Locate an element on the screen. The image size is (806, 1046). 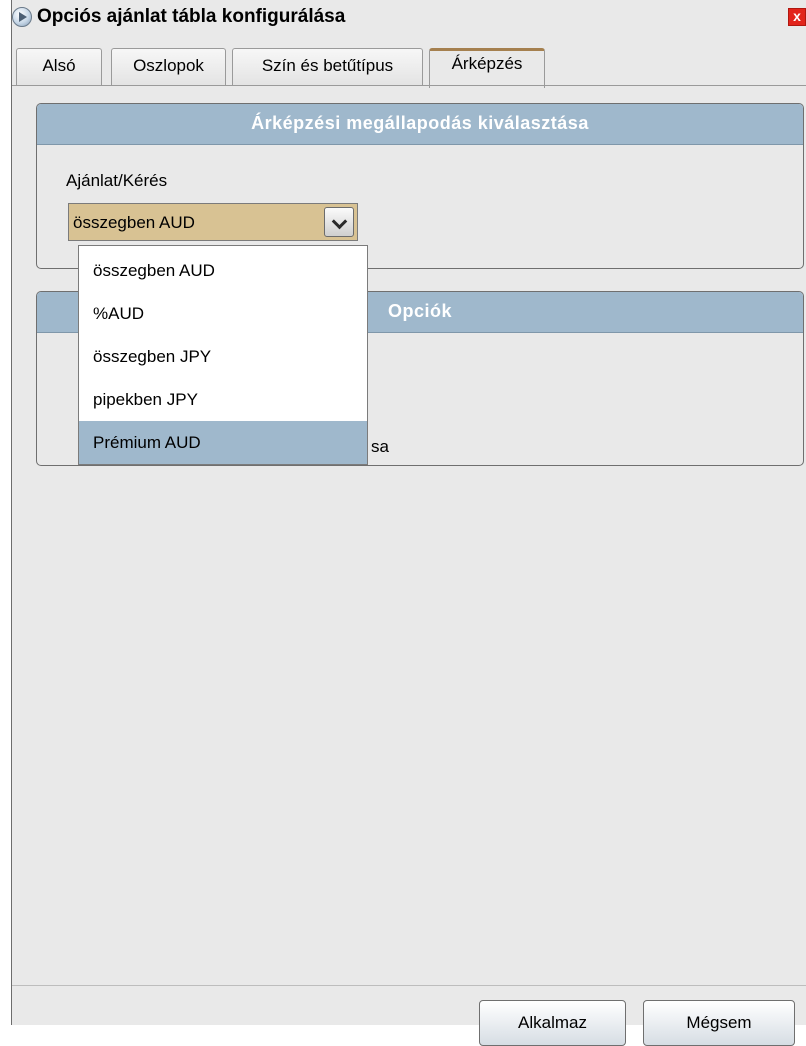
background-window-edge is located at coordinates (6, 512).